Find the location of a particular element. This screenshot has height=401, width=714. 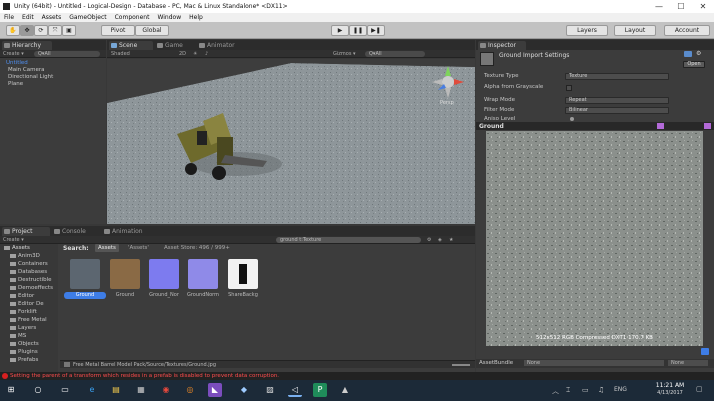

scene-search-input: Q▾All is located at coordinates (395, 54).